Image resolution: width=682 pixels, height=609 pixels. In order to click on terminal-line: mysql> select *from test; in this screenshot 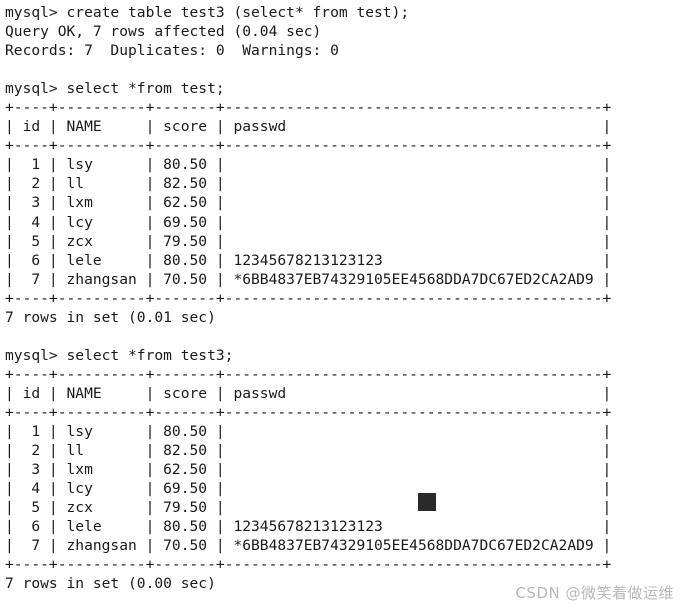, I will do `click(115, 89)`.